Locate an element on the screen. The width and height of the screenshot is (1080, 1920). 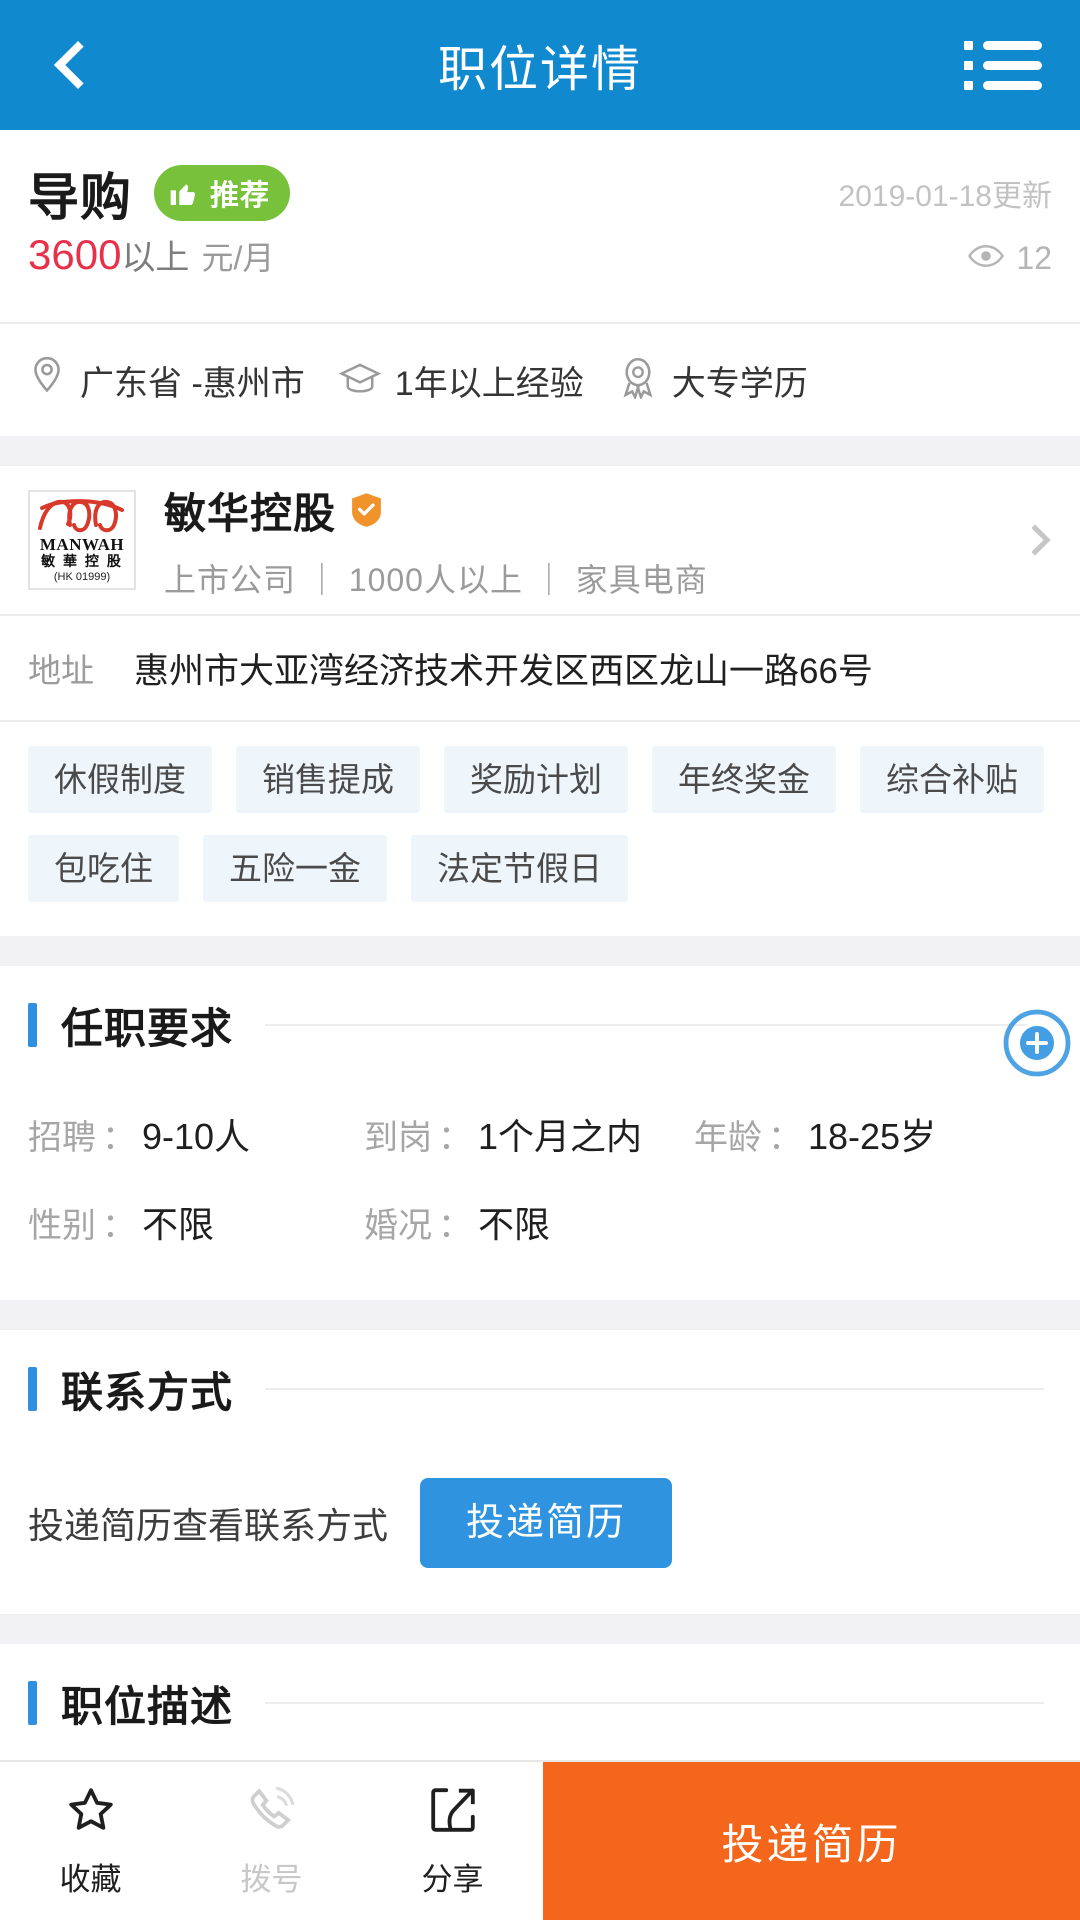
company-info: 敏华控股 上市公司 ｜ 1000人以上 ｜ 家具电商 is located at coordinates (436, 540).